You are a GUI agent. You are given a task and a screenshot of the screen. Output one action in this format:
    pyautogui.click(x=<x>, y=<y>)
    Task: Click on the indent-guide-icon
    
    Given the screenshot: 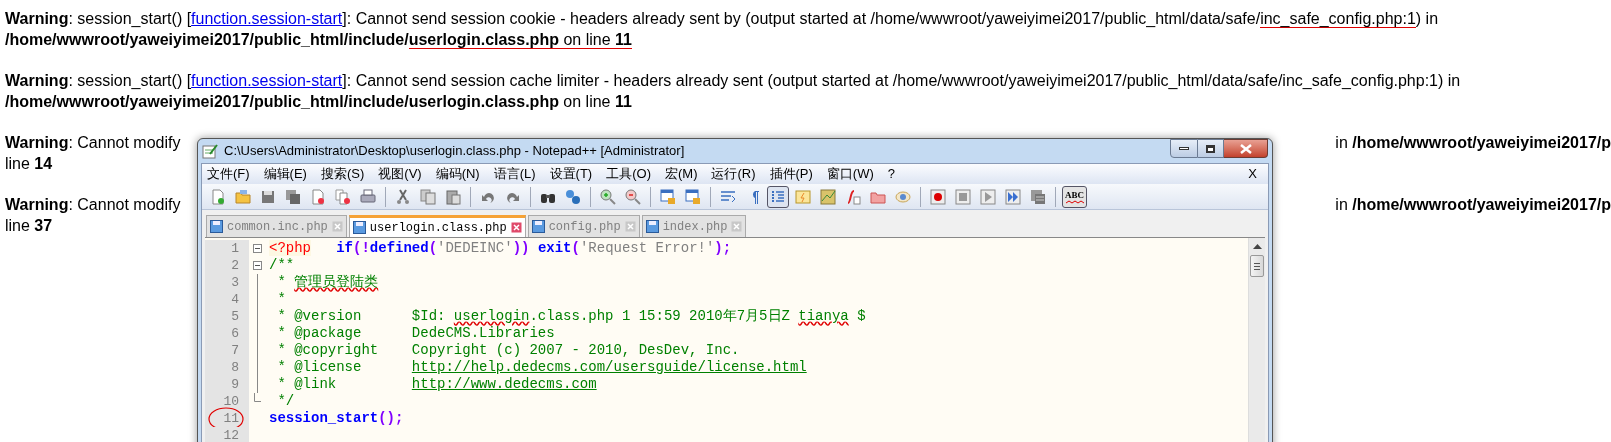 What is the action you would take?
    pyautogui.click(x=778, y=196)
    